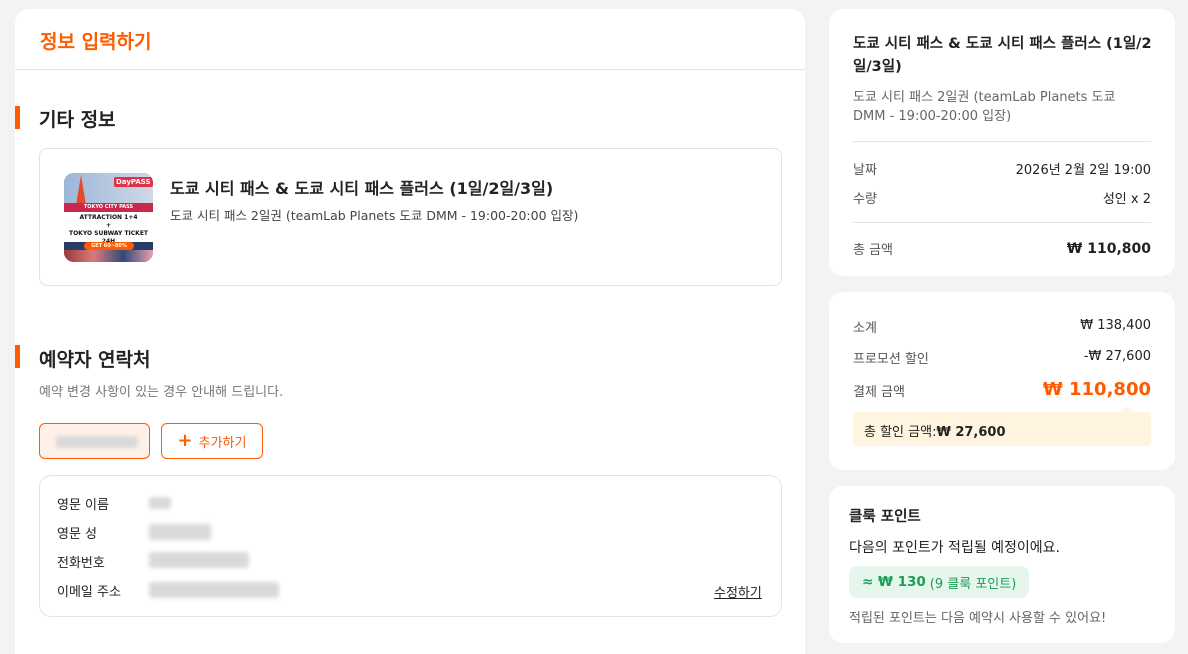 The width and height of the screenshot is (1188, 654). What do you see at coordinates (891, 359) in the screenshot?
I see `promo-label: 프로모션 할인` at bounding box center [891, 359].